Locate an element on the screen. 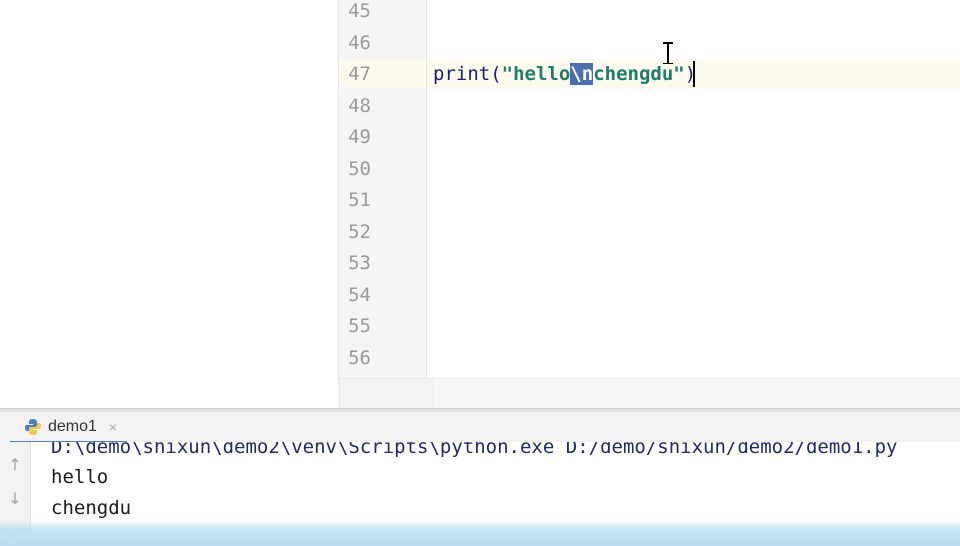 This screenshot has width=960, height=546. code-string-end: chengdu" is located at coordinates (639, 74).